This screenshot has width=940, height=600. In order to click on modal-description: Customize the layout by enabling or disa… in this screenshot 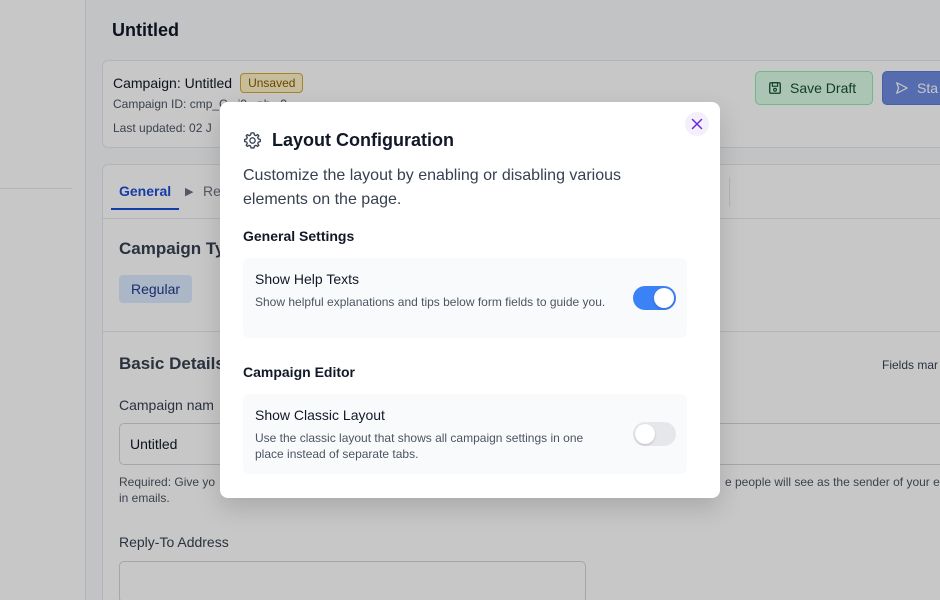, I will do `click(432, 187)`.